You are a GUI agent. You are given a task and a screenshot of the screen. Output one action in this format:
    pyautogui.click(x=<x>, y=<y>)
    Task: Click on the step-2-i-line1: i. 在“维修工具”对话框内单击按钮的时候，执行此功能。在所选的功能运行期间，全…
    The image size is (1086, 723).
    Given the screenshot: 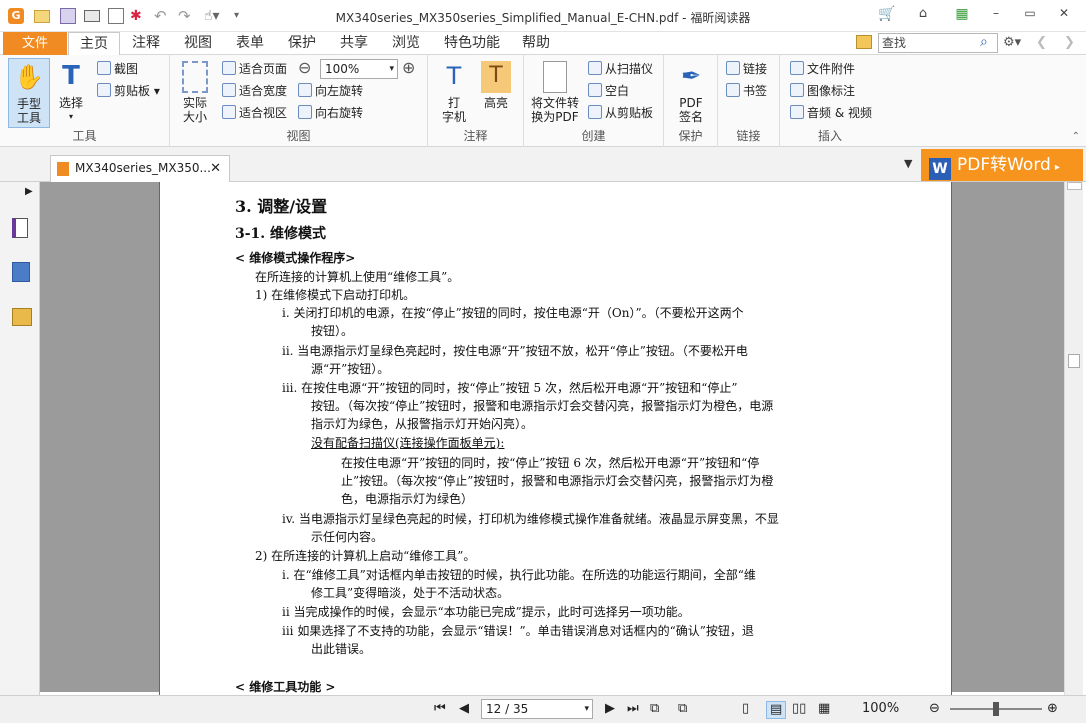 What is the action you would take?
    pyautogui.click(x=519, y=575)
    